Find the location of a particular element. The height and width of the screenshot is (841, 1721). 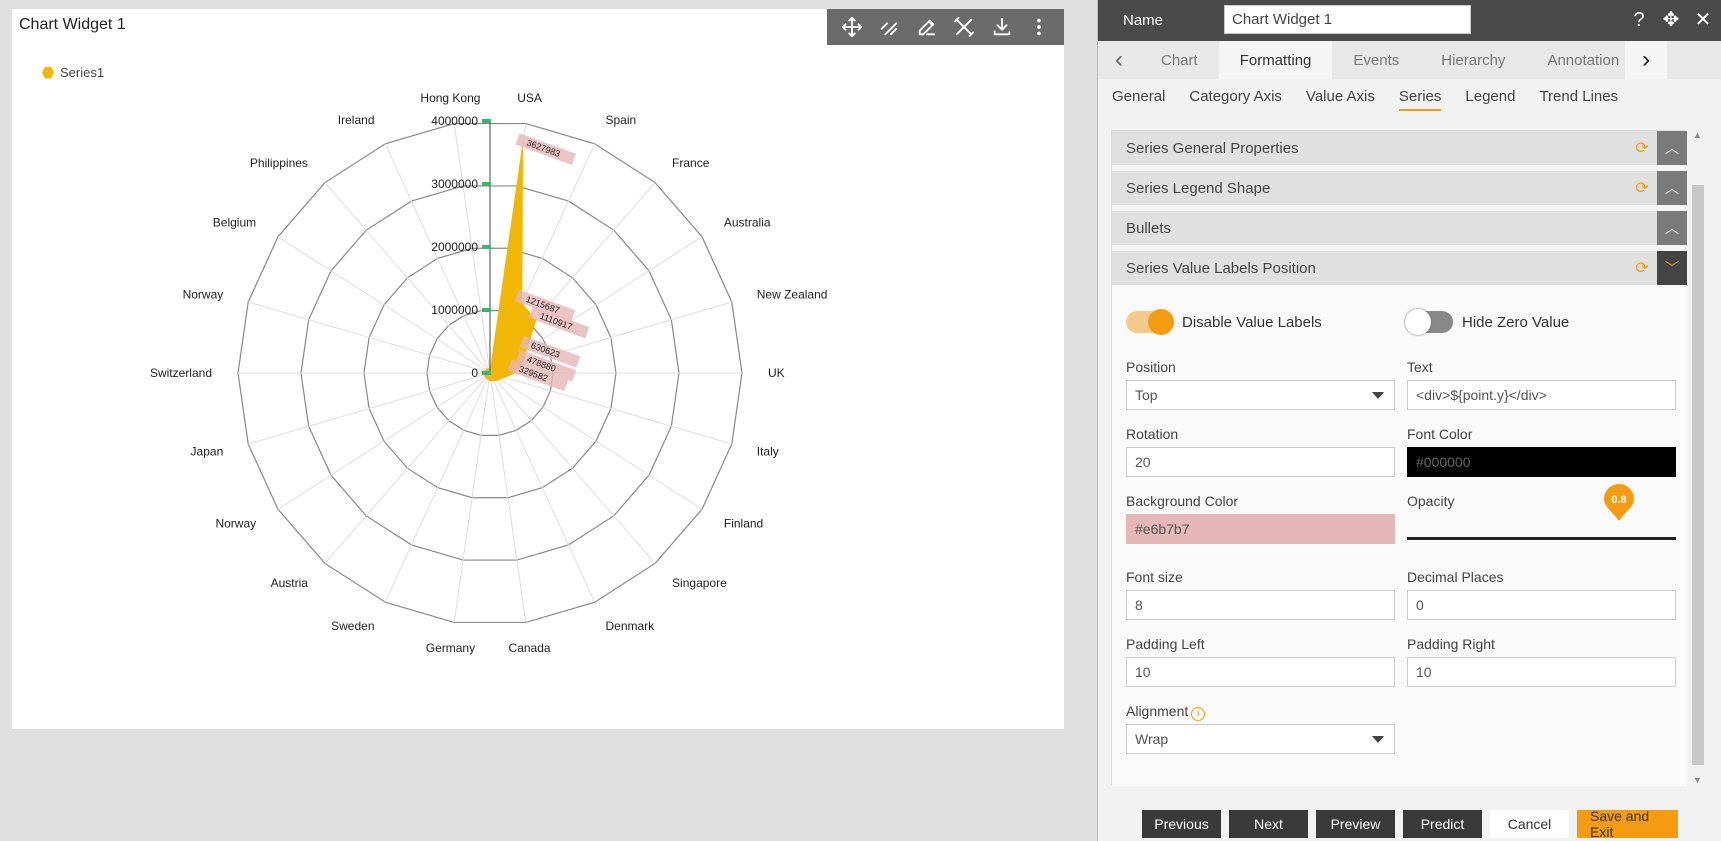

previous-button: Previous is located at coordinates (1181, 824).